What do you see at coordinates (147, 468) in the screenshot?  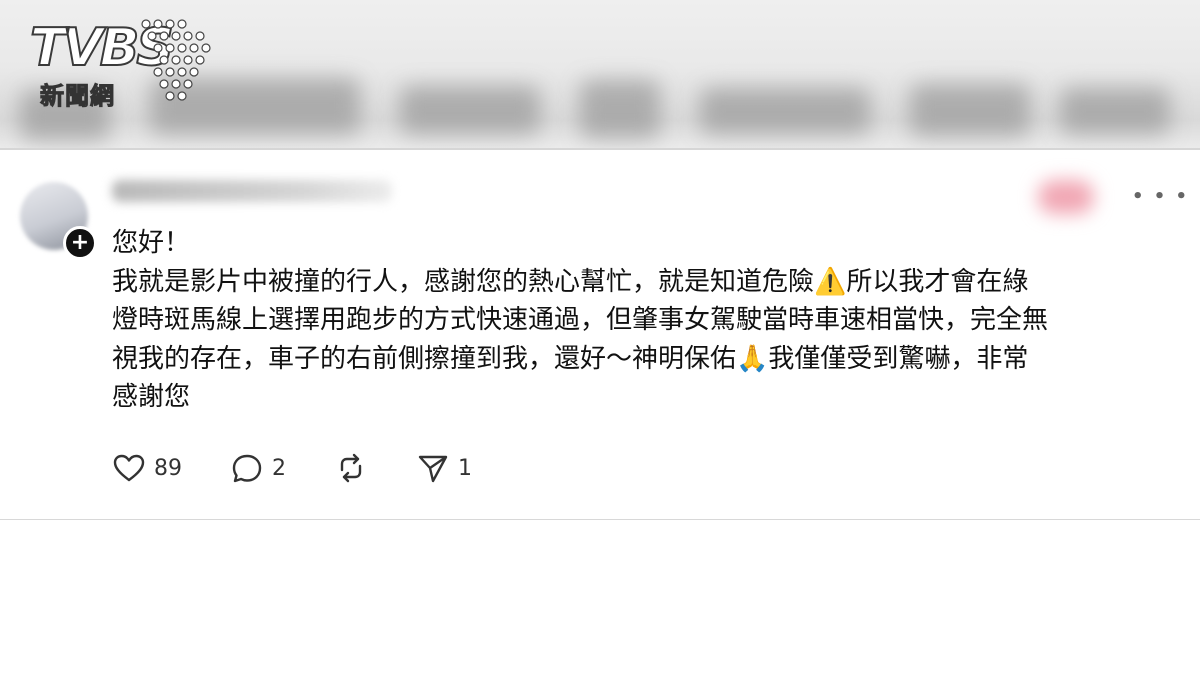 I see `like-button: 89` at bounding box center [147, 468].